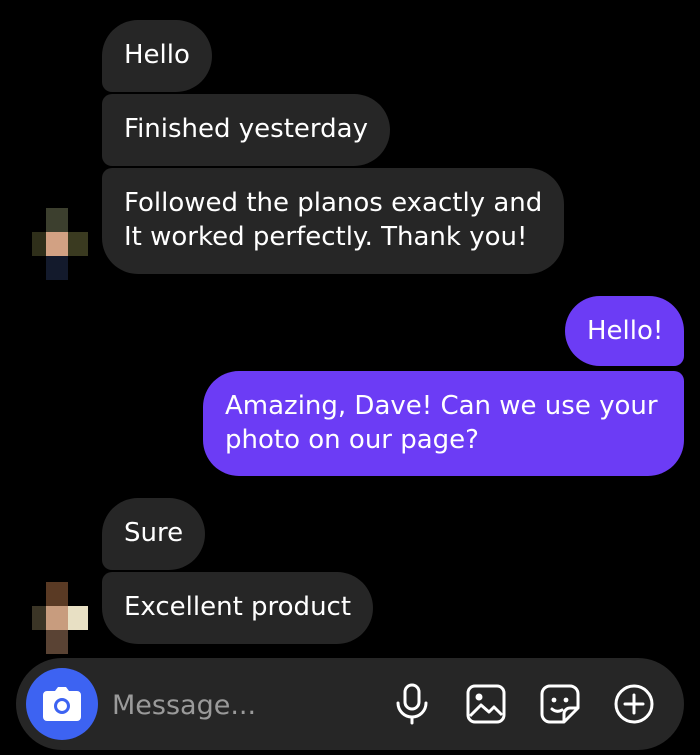 This screenshot has width=700, height=755. I want to click on incoming-message: Hello, so click(157, 56).